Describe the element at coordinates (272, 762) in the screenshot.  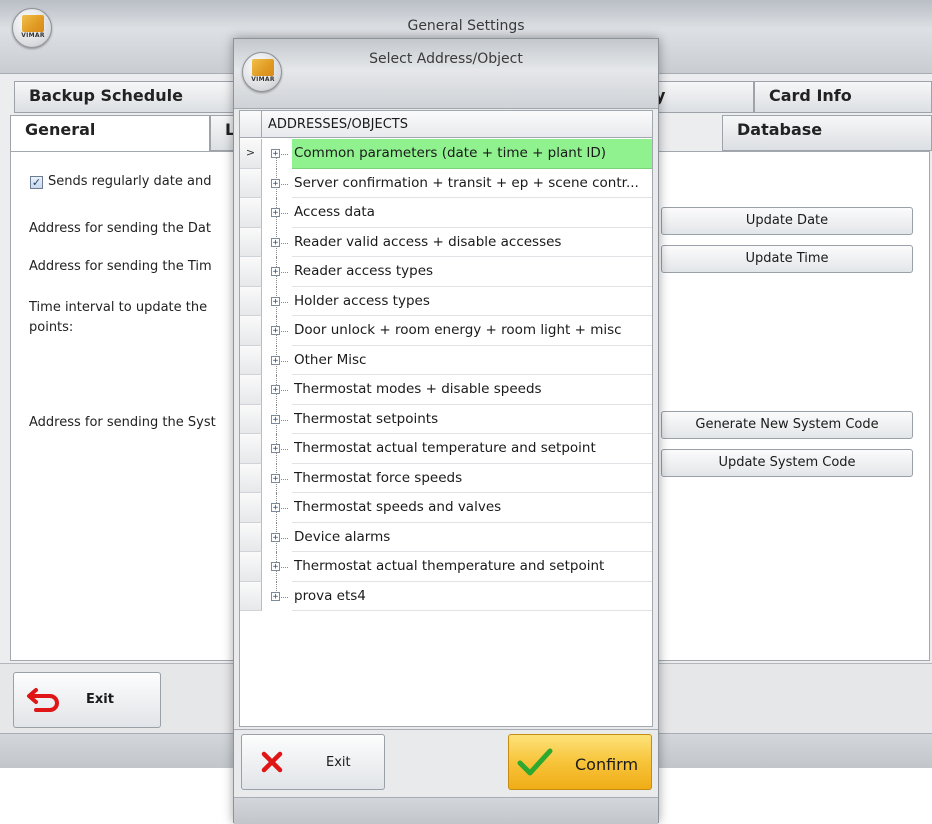
I see `close-x-icon` at that location.